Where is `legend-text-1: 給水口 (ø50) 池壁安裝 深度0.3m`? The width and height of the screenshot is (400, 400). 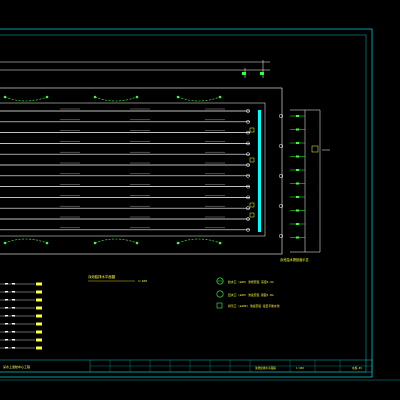 legend-text-1: 給水口 (ø50) 池壁安裝 深度0.3m is located at coordinates (251, 282).